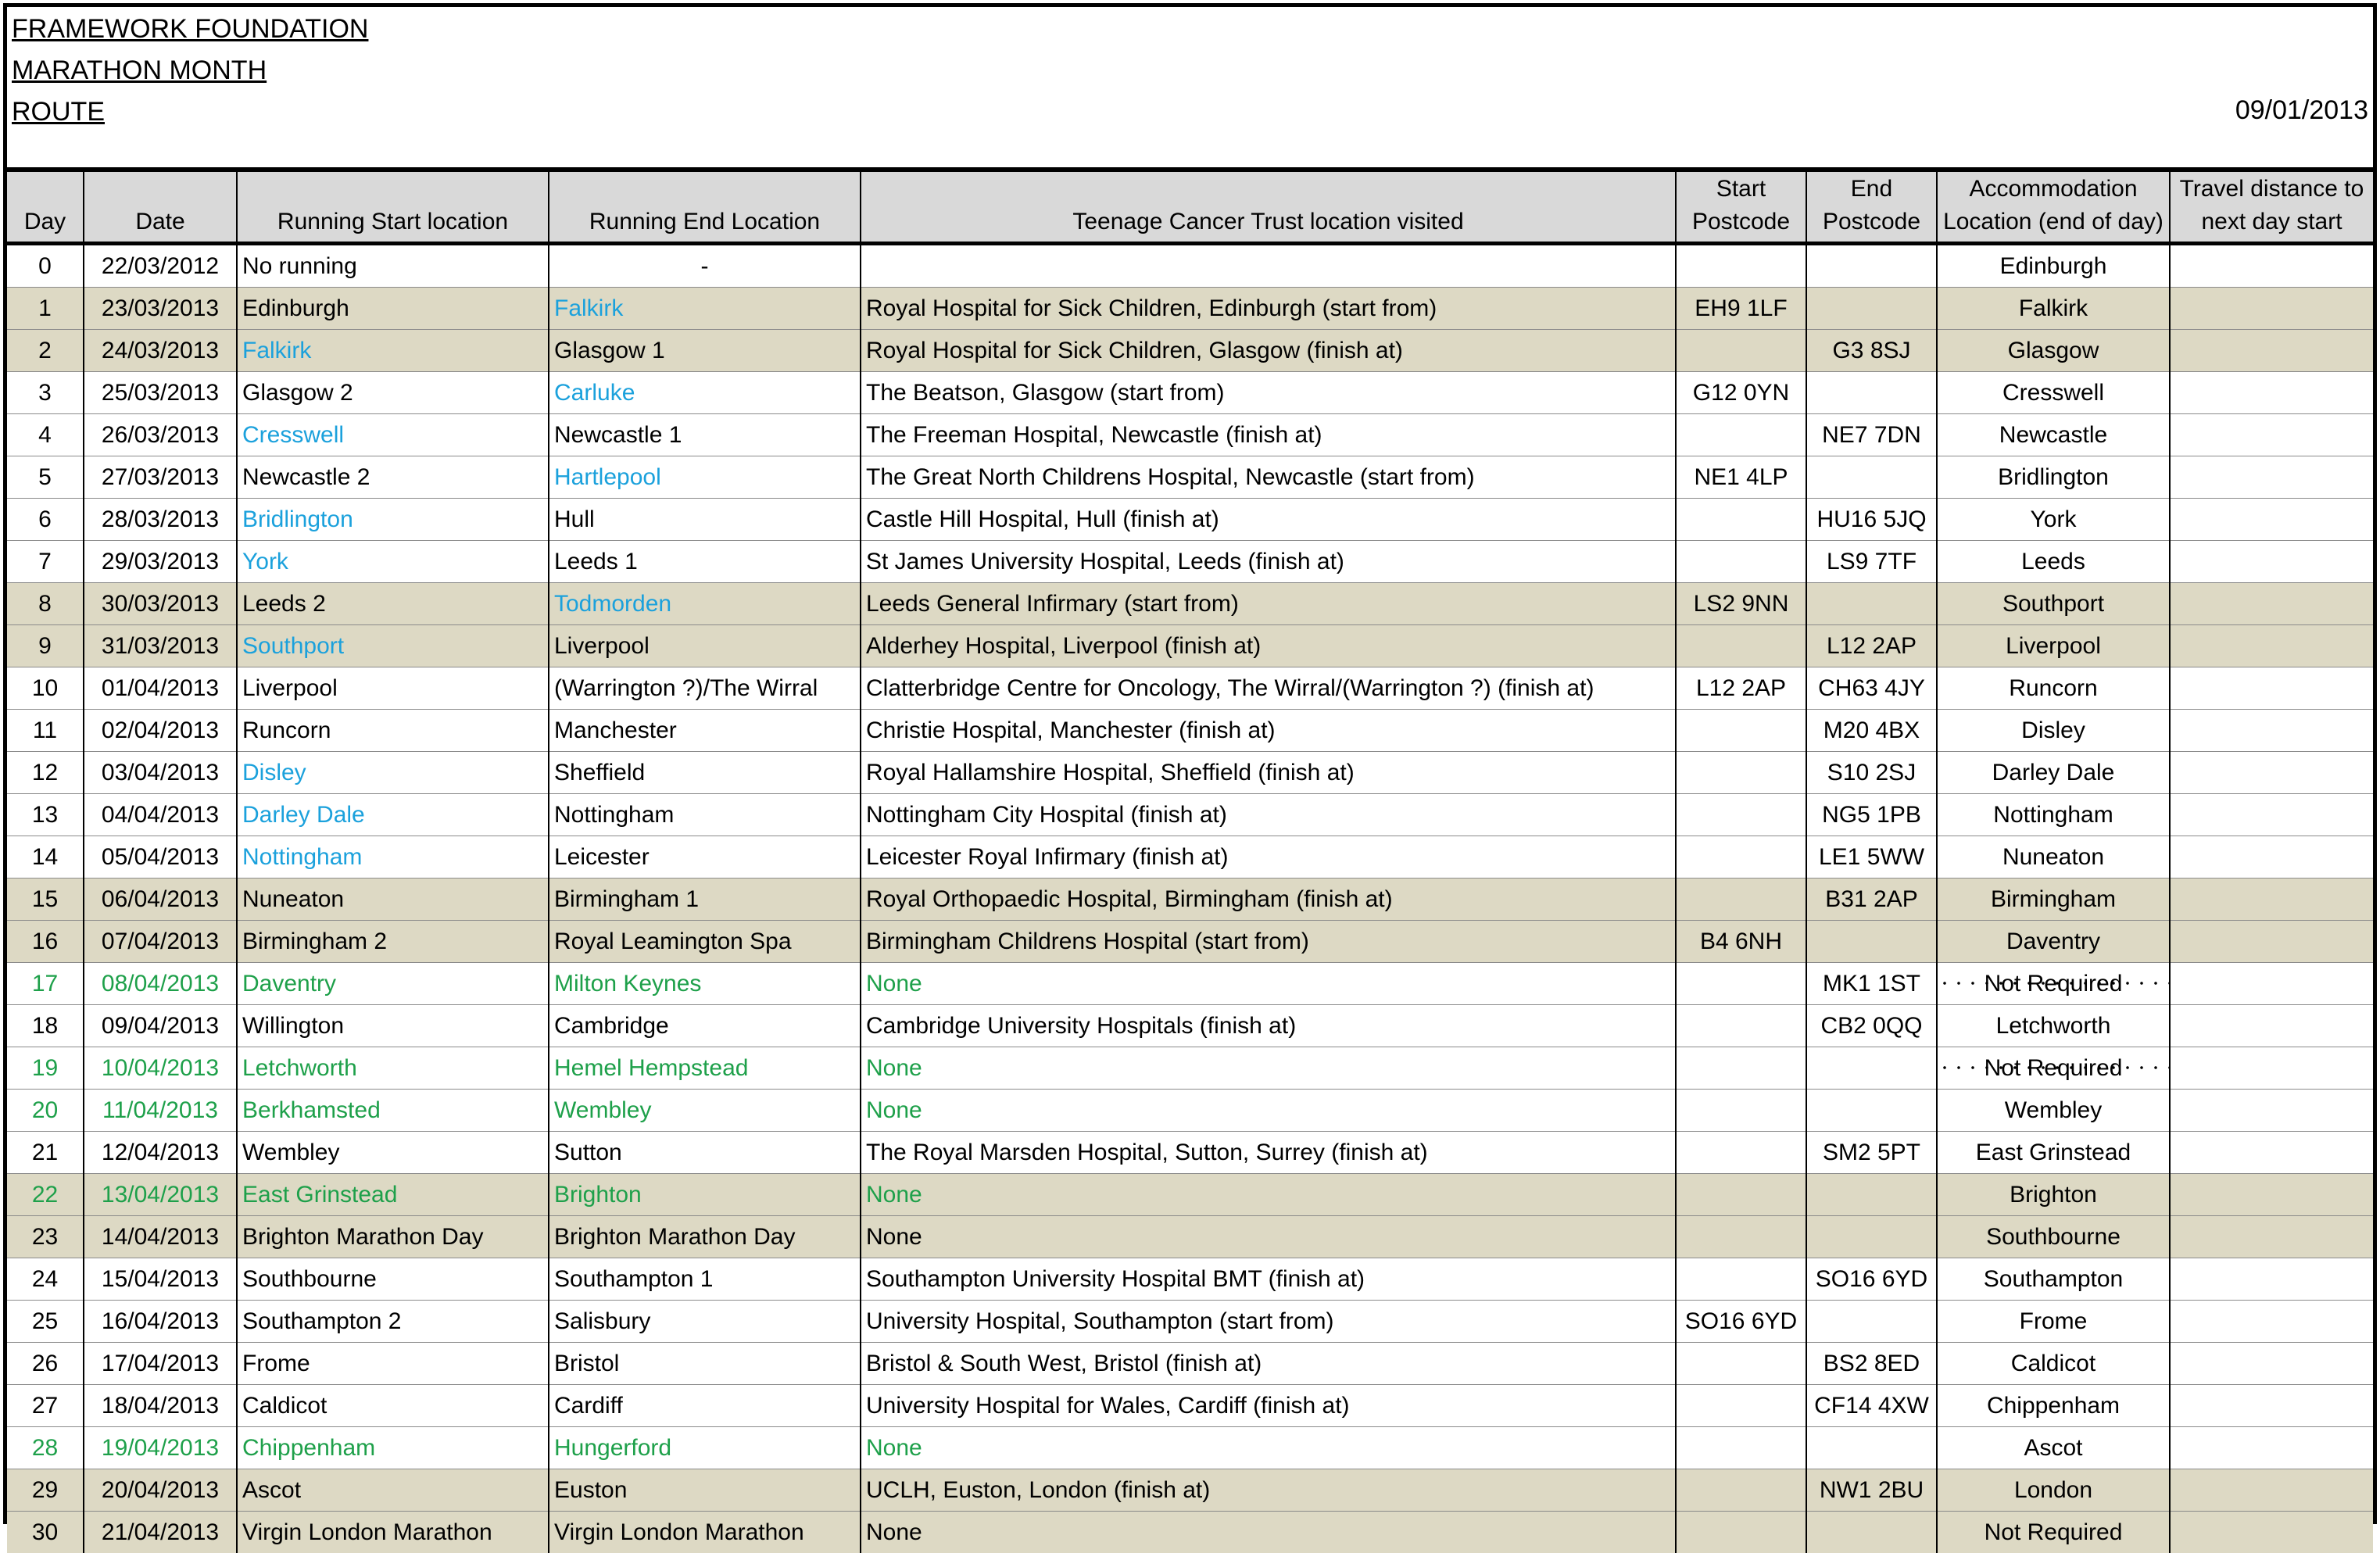 The width and height of the screenshot is (2380, 1553). Describe the element at coordinates (160, 772) in the screenshot. I see `cell-date: 03/04/2013` at that location.